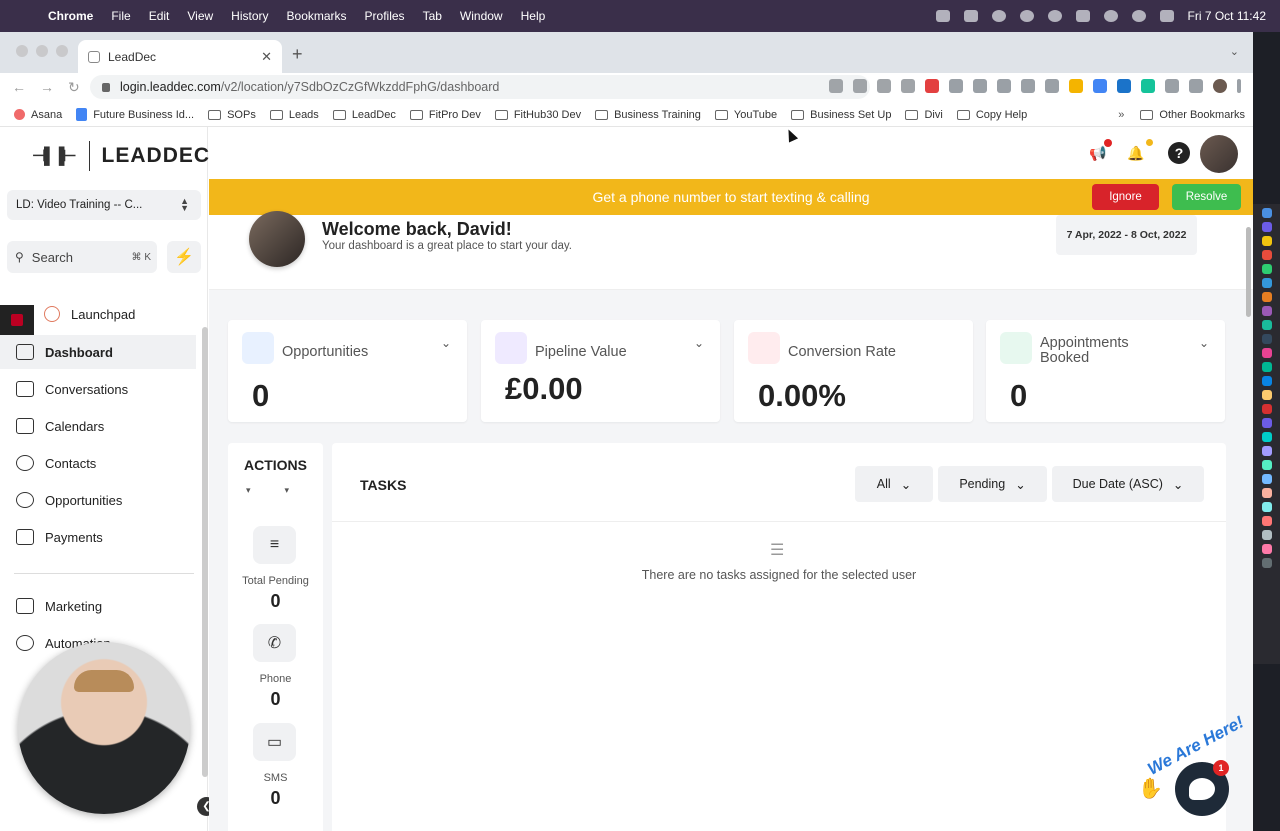  What do you see at coordinates (1026, 16) in the screenshot?
I see `status-gear-icon` at bounding box center [1026, 16].